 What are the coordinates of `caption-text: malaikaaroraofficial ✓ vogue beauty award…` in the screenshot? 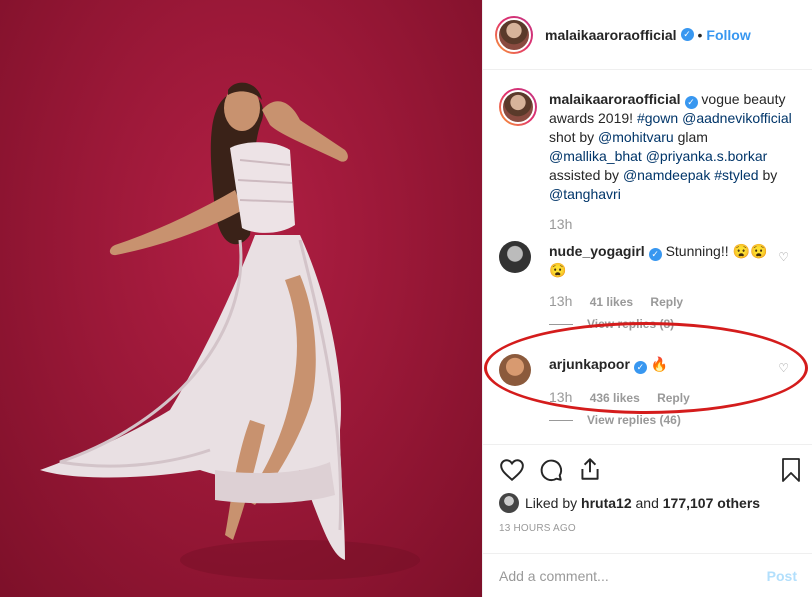 It's located at (674, 147).